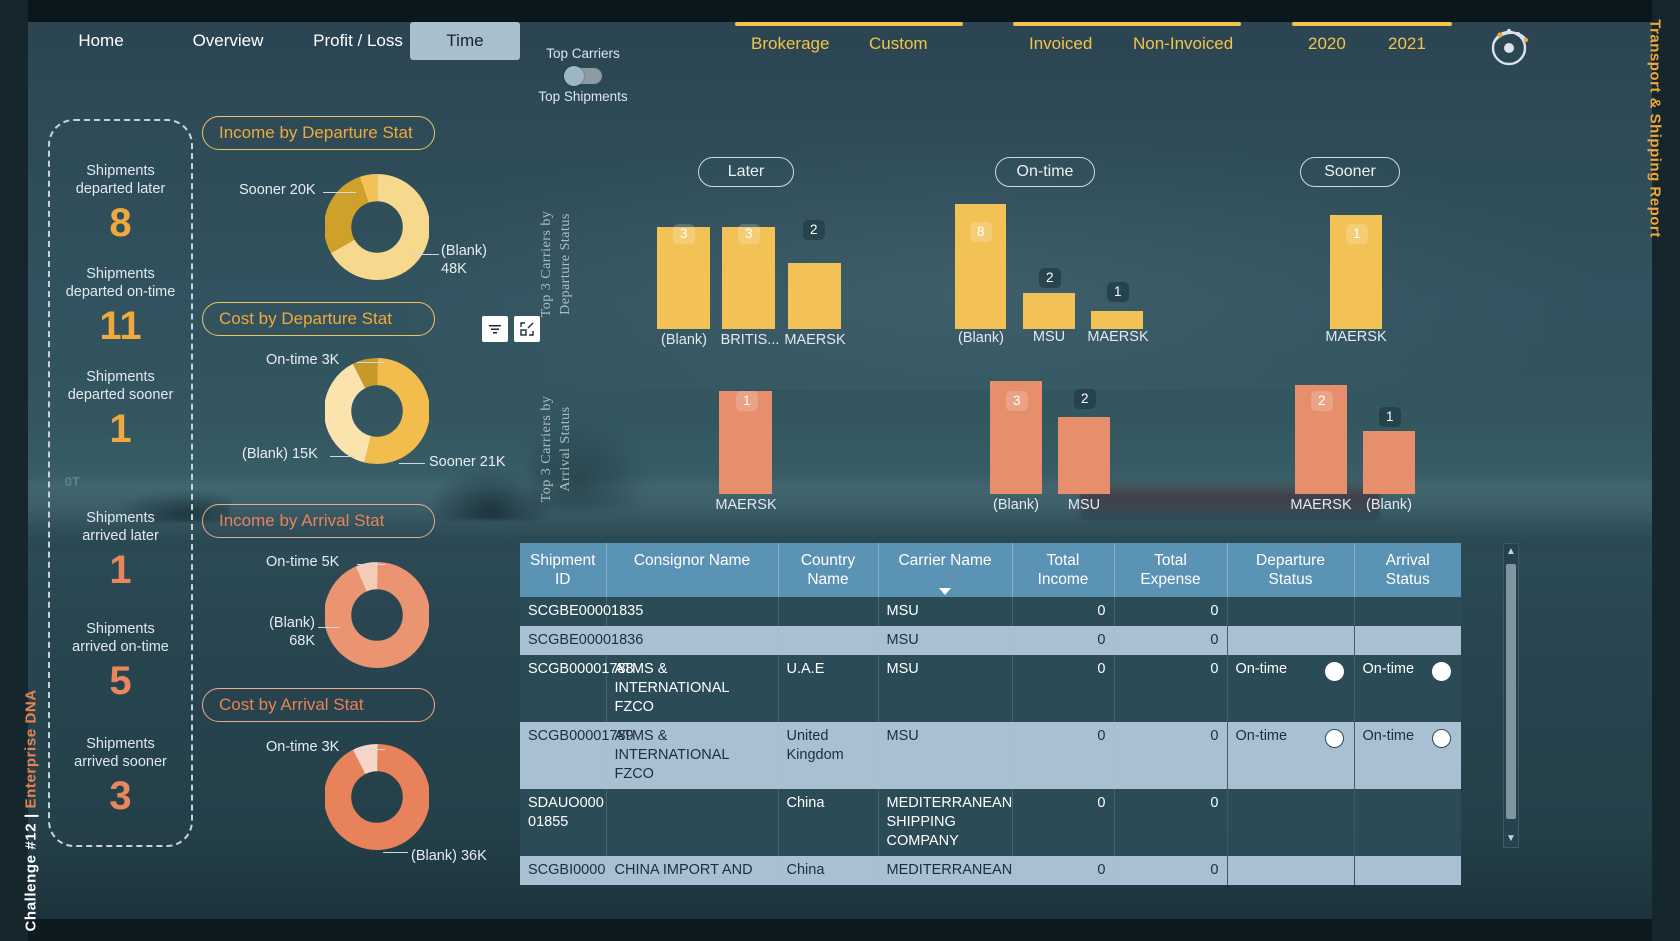 Image resolution: width=1680 pixels, height=941 pixels. Describe the element at coordinates (1372, 24) in the screenshot. I see `slicer-underline-year` at that location.